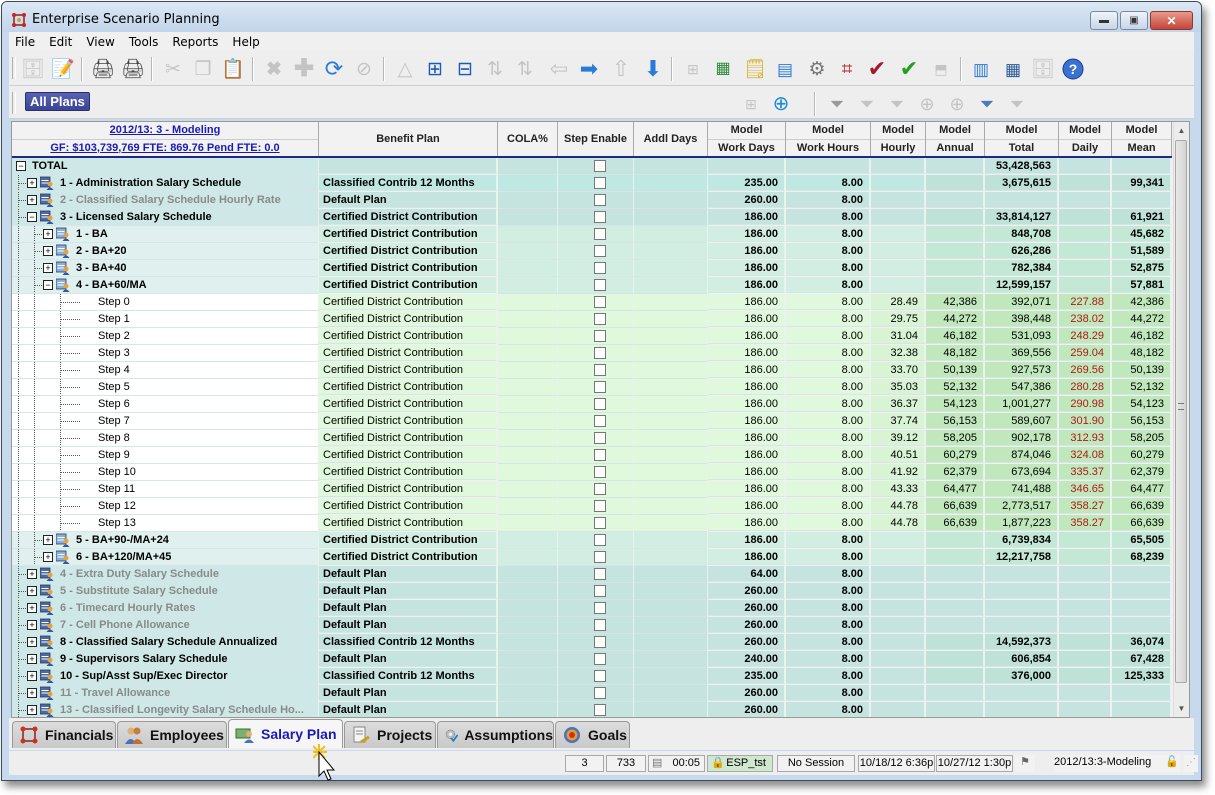  What do you see at coordinates (1021, 336) in the screenshot?
I see `total-cell: 531,093` at bounding box center [1021, 336].